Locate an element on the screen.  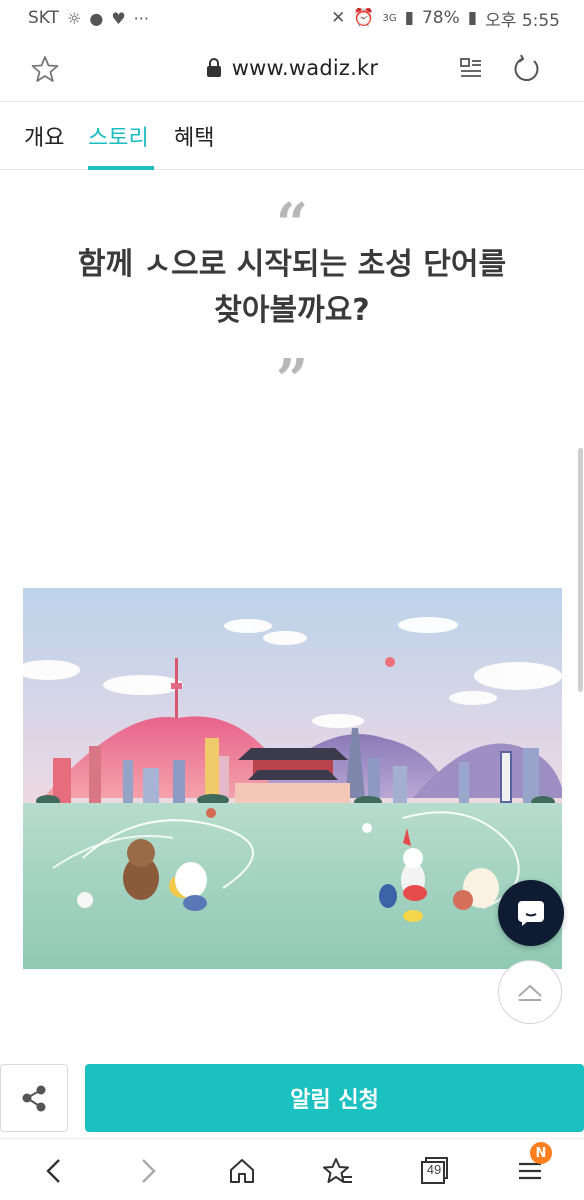
tab-benefits: 혜택 is located at coordinates (194, 136).